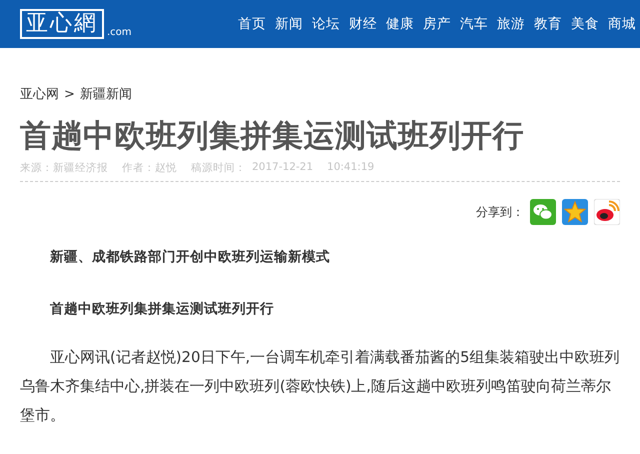  I want to click on weibo-icon, so click(607, 212).